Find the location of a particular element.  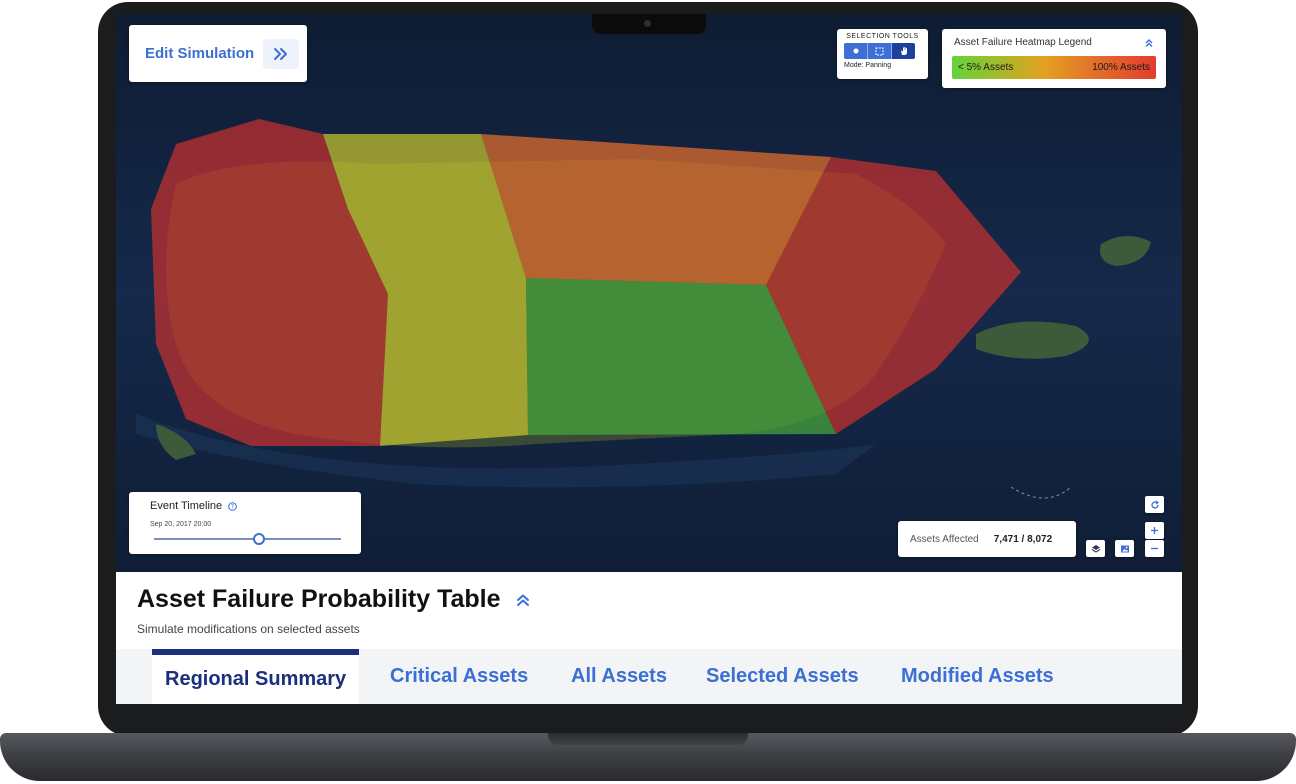

camera-icon is located at coordinates (647, 23).